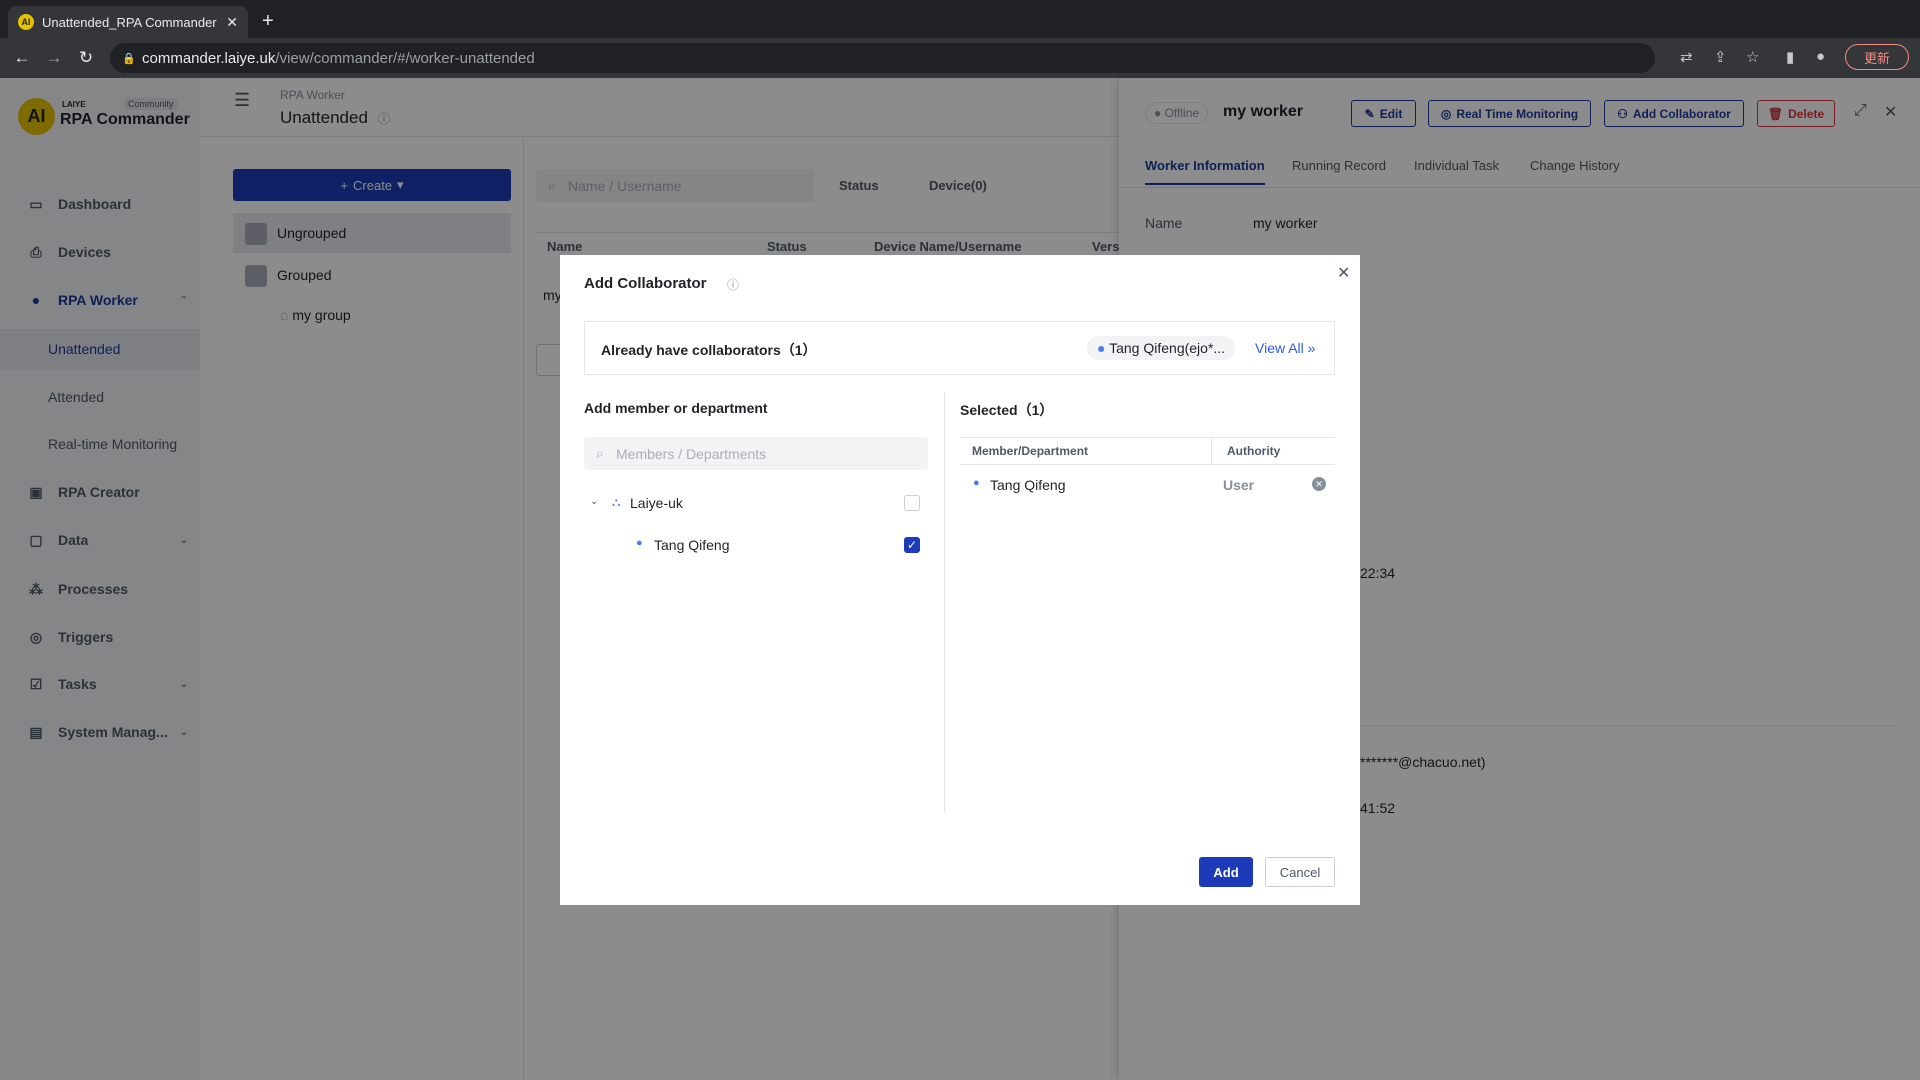 Image resolution: width=1920 pixels, height=1080 pixels. Describe the element at coordinates (26, 22) in the screenshot. I see `favicon-icon: AI` at that location.